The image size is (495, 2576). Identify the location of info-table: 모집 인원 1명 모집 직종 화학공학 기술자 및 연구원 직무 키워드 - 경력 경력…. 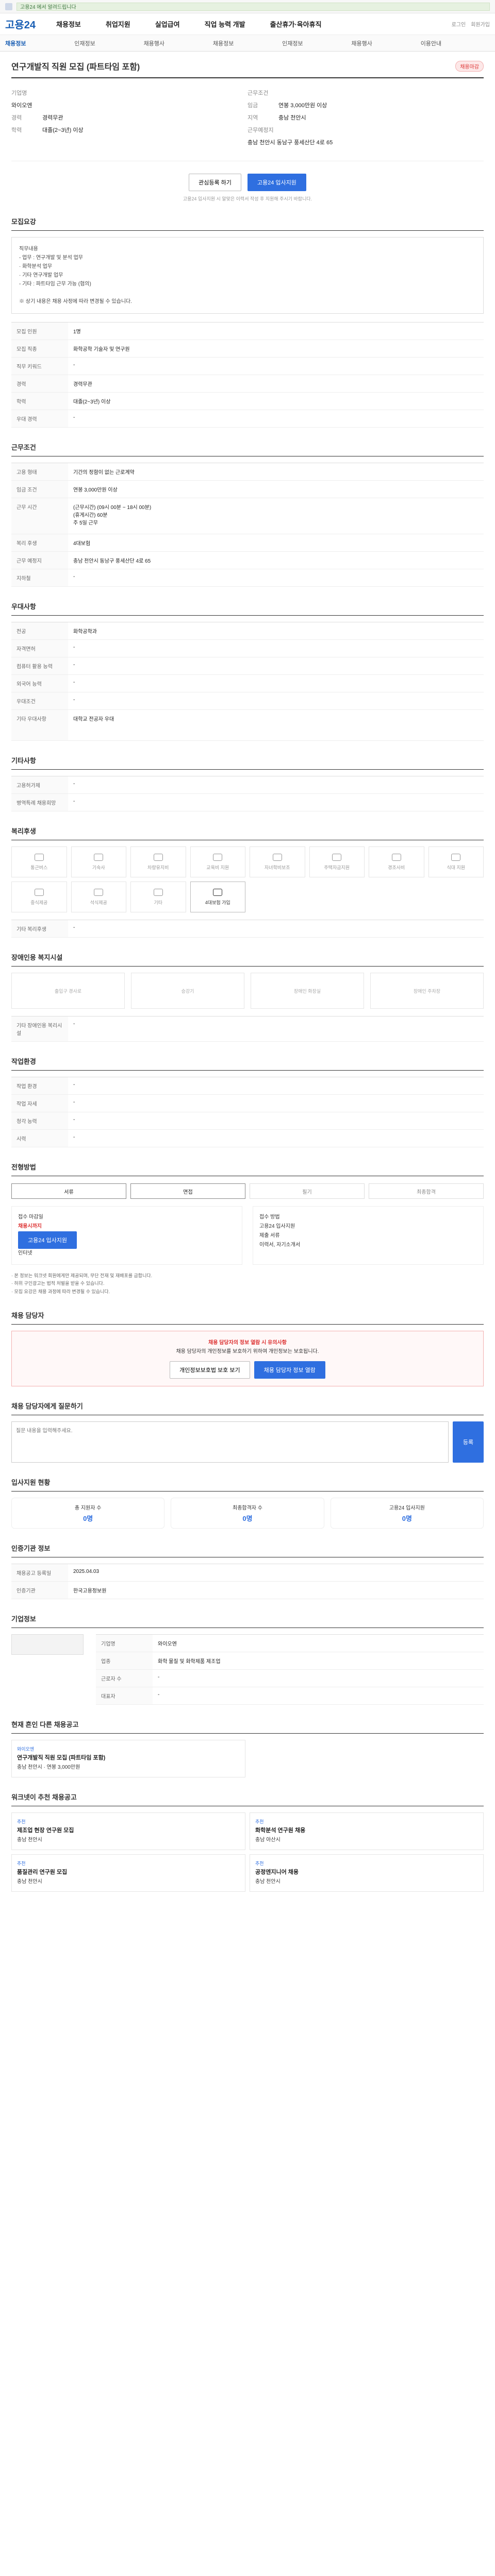
(247, 375).